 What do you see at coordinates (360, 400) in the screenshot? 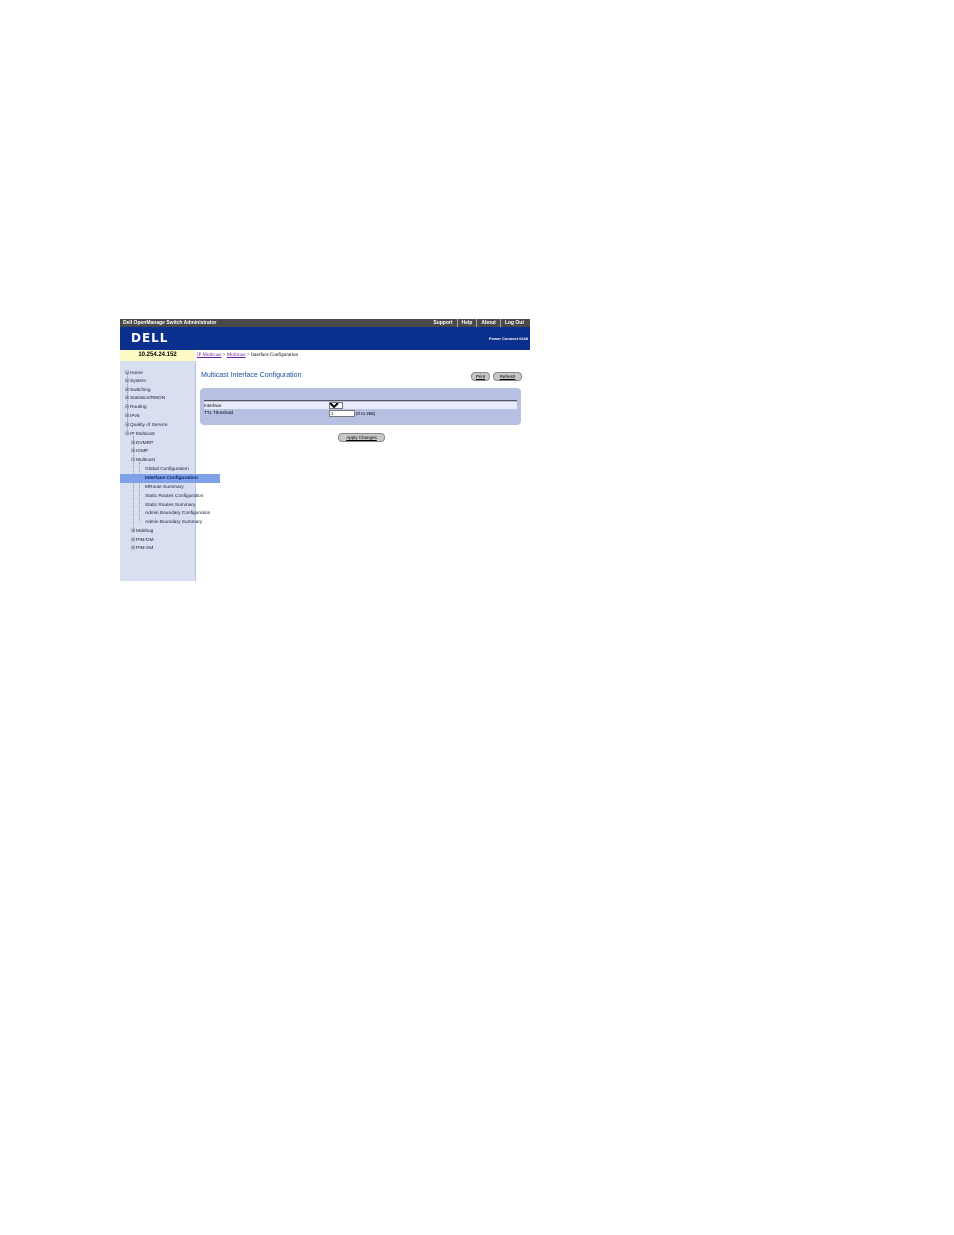
I see `form-divider` at bounding box center [360, 400].